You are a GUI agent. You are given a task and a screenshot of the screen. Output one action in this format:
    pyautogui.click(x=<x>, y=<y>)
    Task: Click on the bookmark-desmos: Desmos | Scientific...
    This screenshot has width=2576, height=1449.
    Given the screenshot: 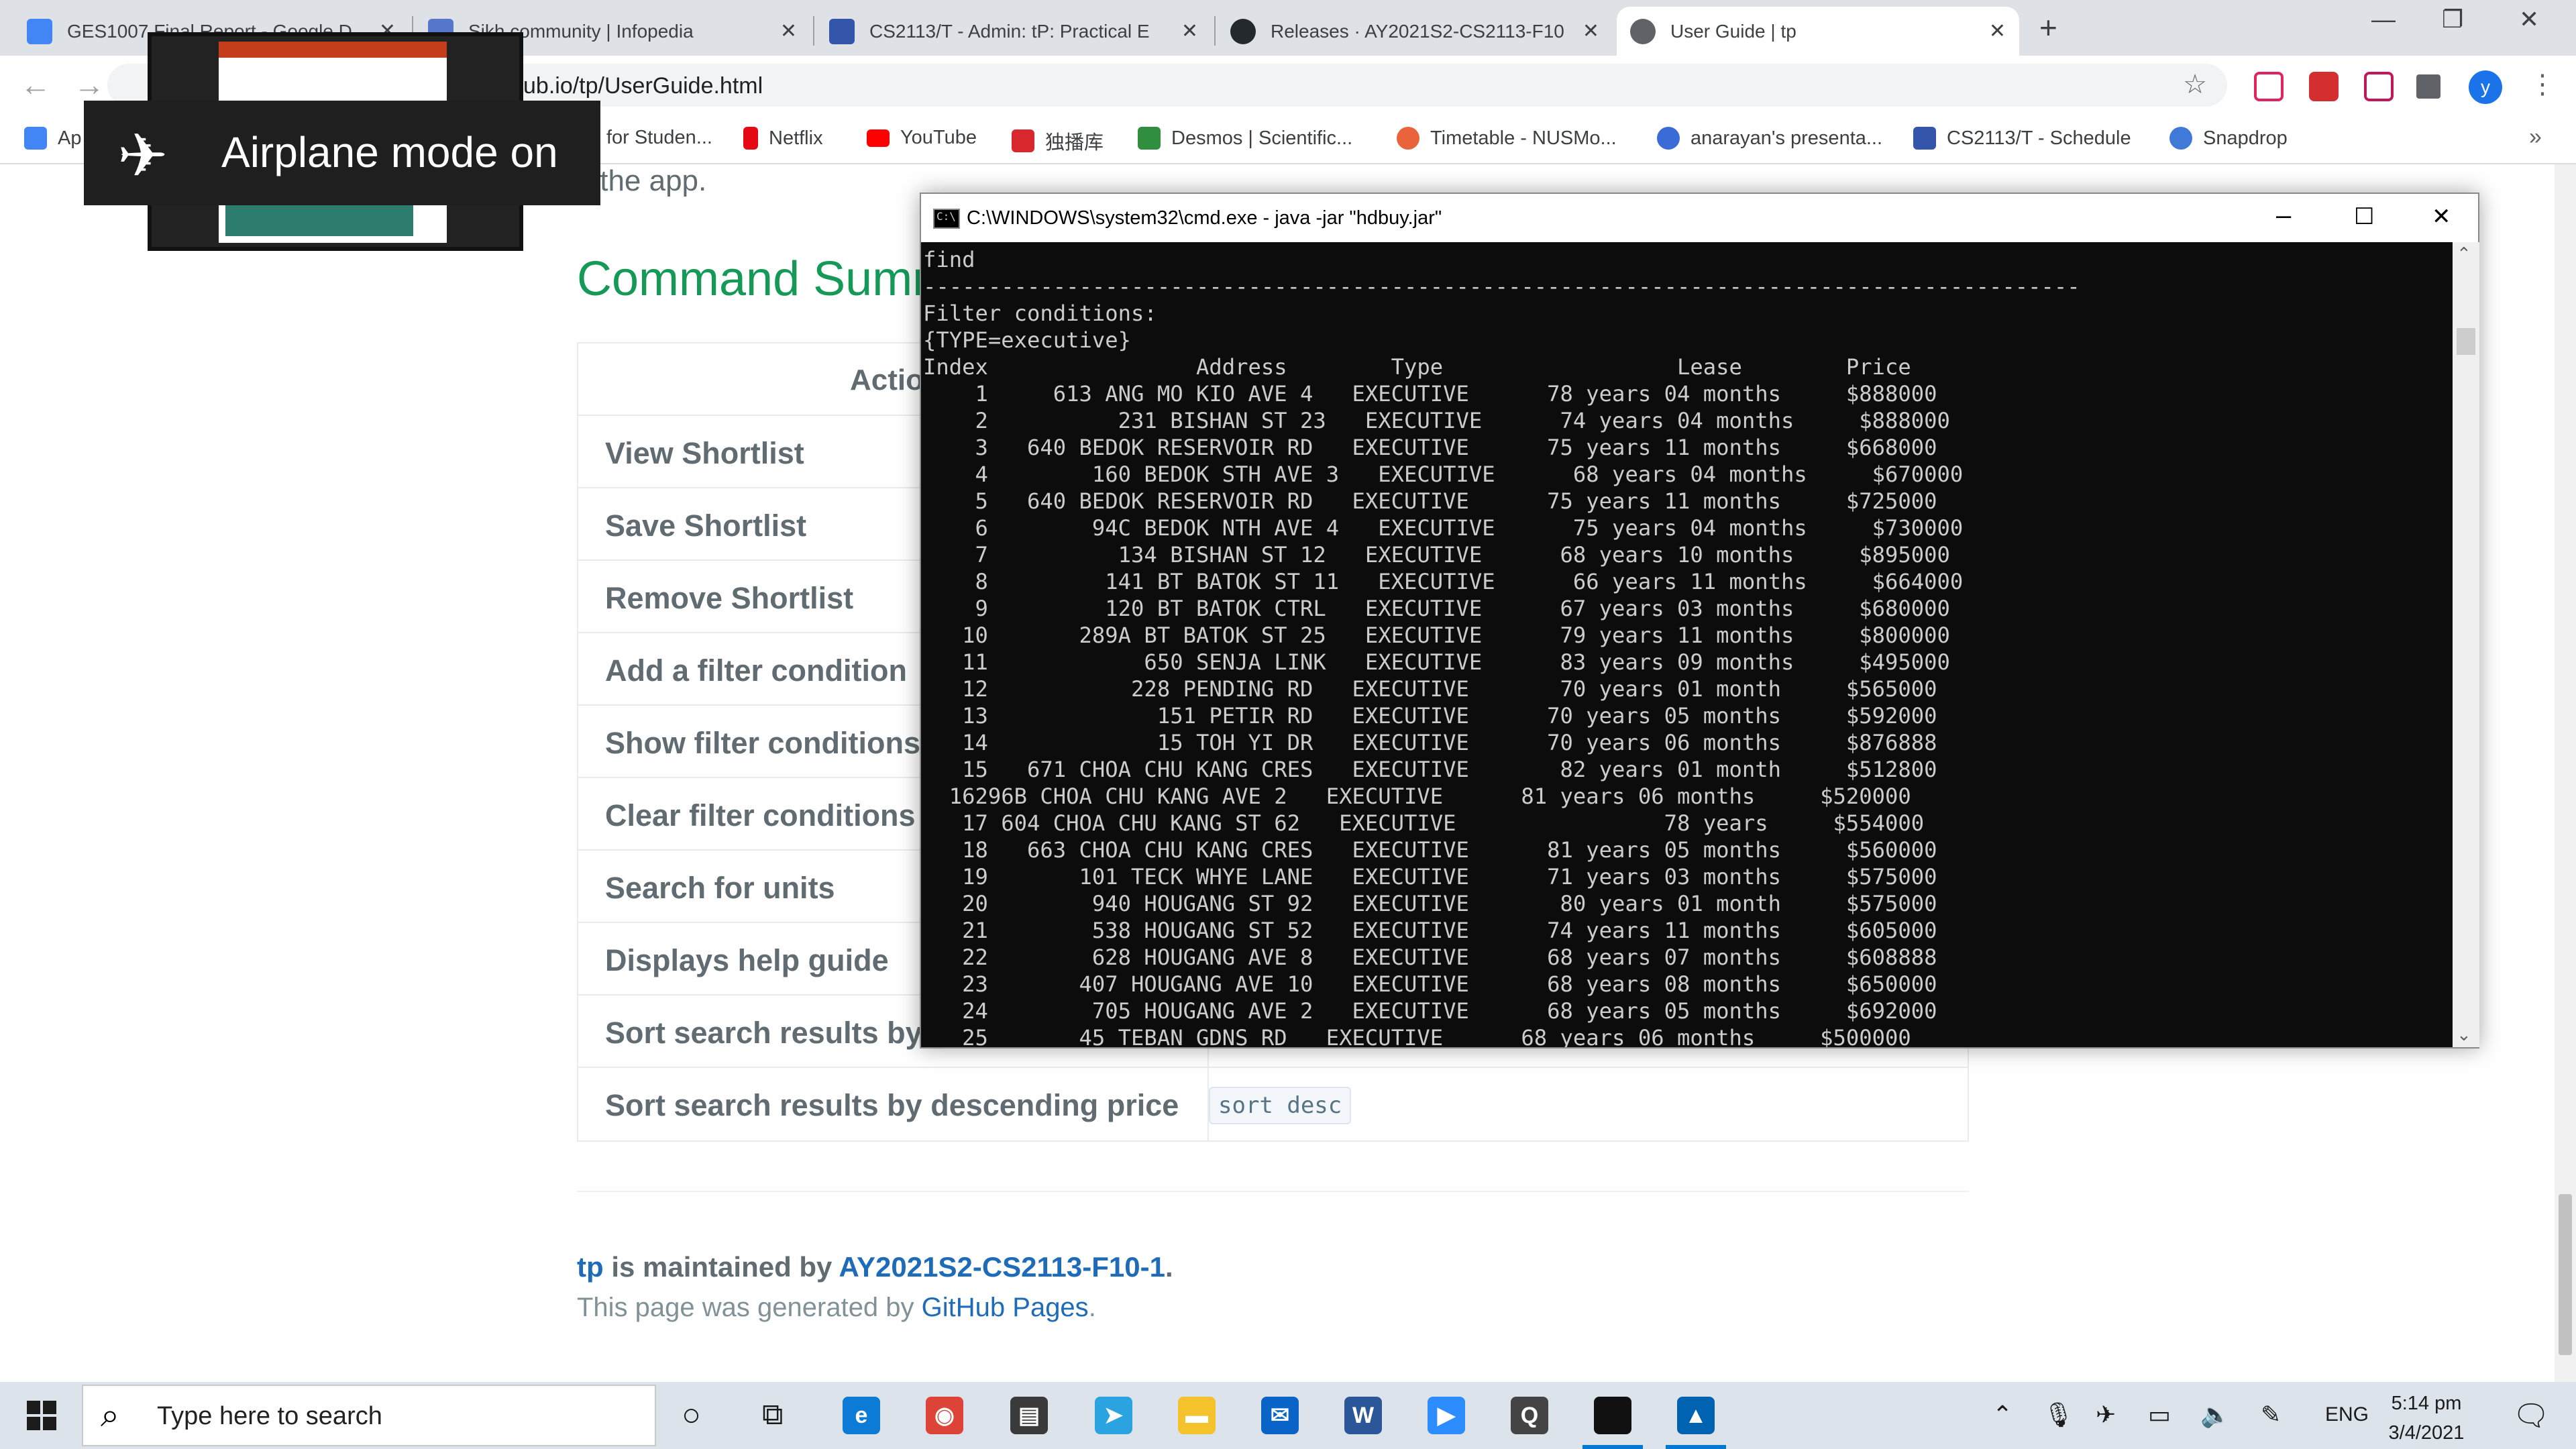 What is the action you would take?
    pyautogui.click(x=1245, y=138)
    